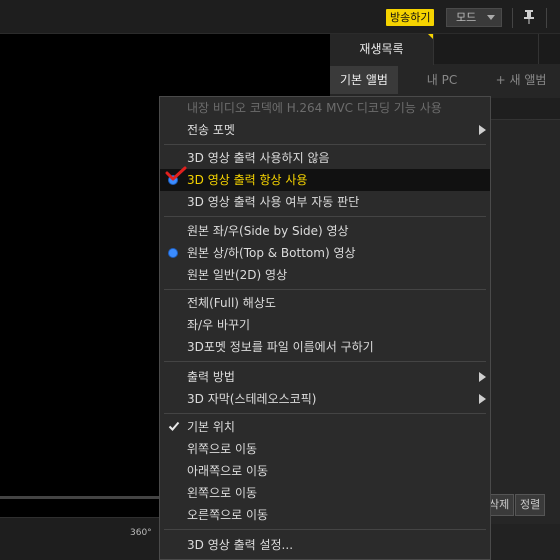  I want to click on vr-360-icon: 360°, so click(141, 536).